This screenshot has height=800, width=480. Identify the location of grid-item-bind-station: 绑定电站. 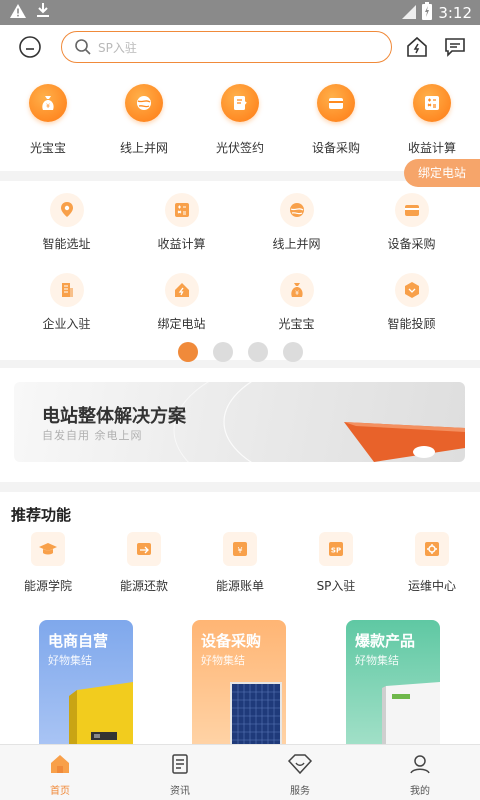
(181, 301).